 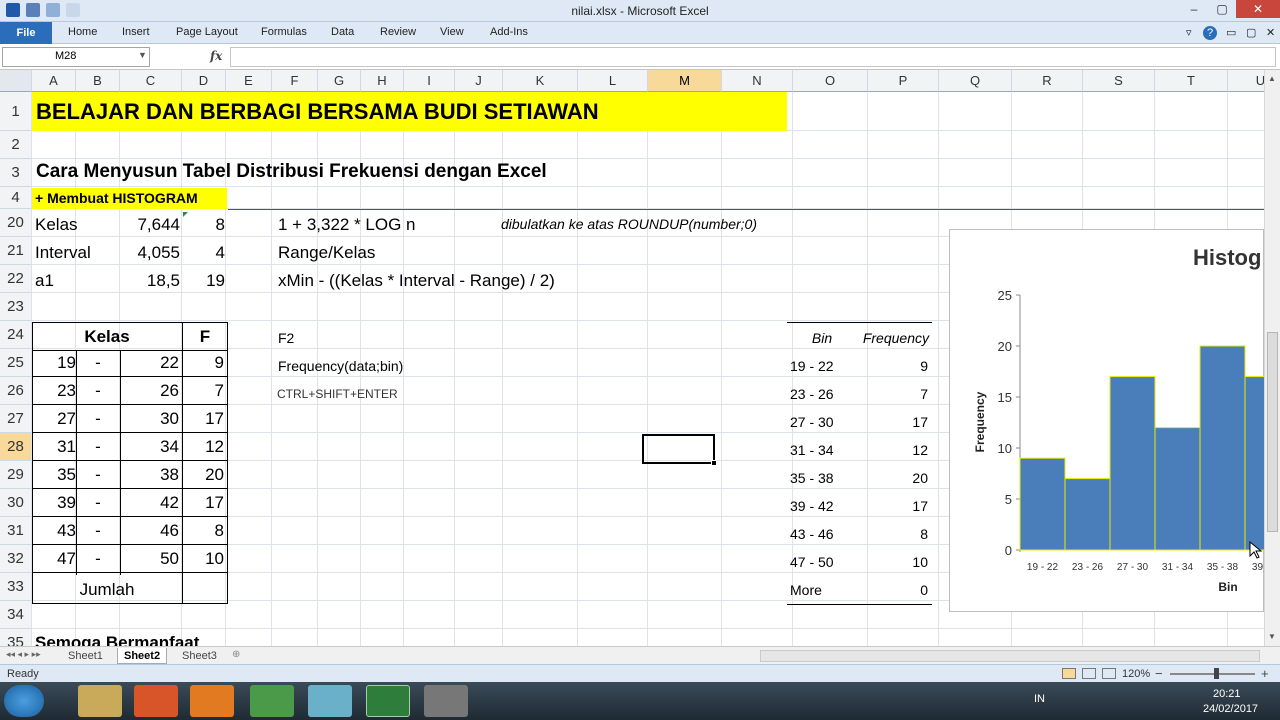 What do you see at coordinates (1136, 674) in the screenshot?
I see `zoom-level: 120%` at bounding box center [1136, 674].